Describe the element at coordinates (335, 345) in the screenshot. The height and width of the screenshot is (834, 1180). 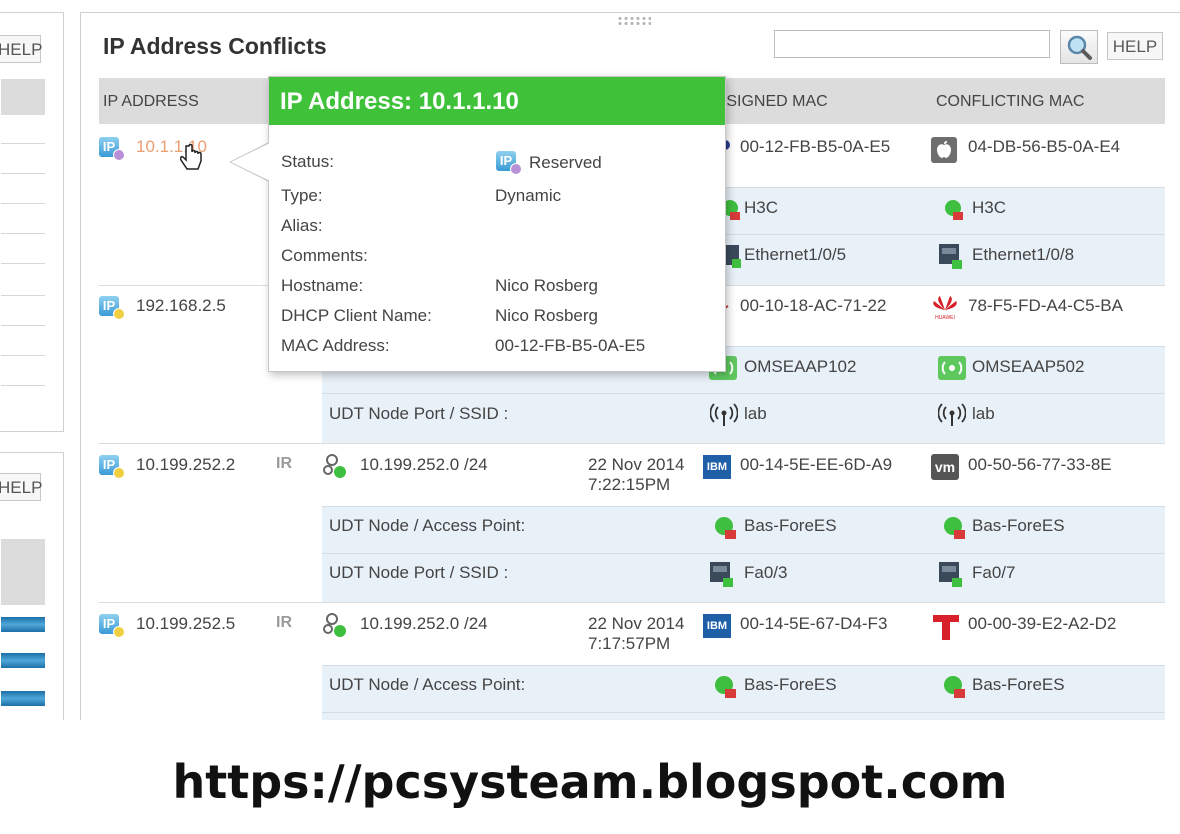
I see `tooltip-label: MAC Address:` at that location.